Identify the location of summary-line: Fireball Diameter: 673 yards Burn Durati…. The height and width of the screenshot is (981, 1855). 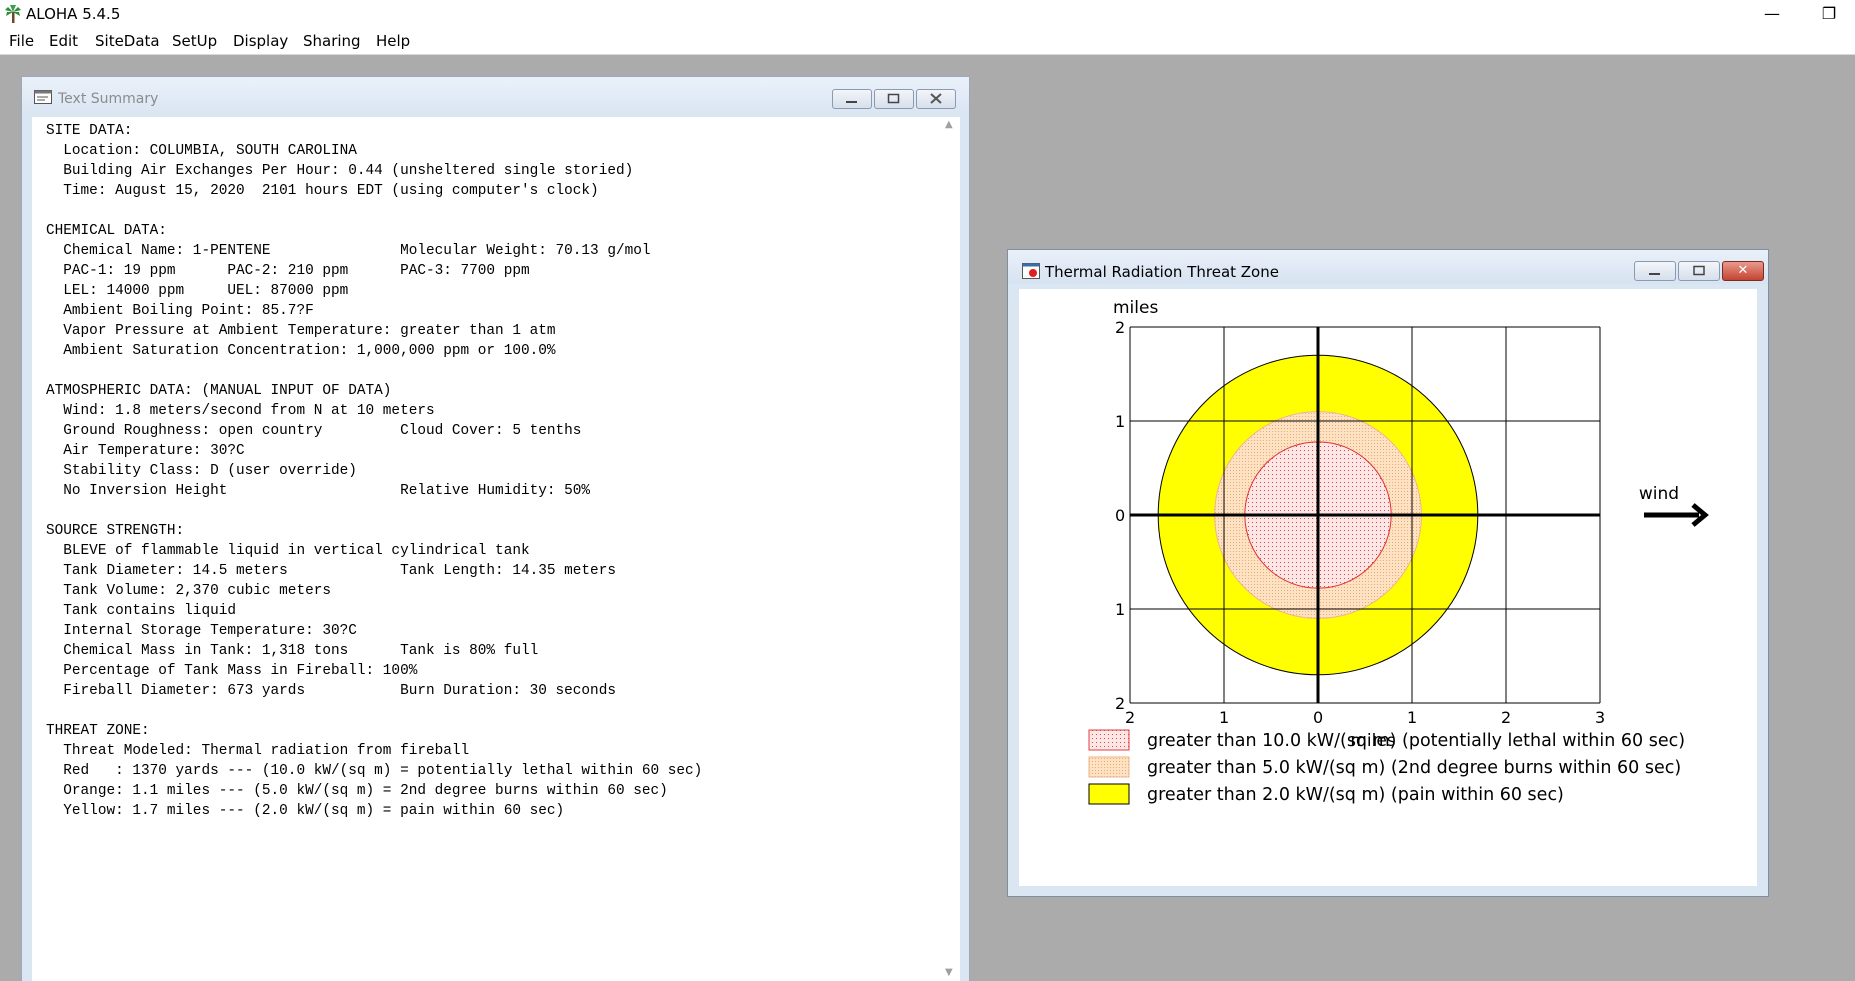
(331, 691).